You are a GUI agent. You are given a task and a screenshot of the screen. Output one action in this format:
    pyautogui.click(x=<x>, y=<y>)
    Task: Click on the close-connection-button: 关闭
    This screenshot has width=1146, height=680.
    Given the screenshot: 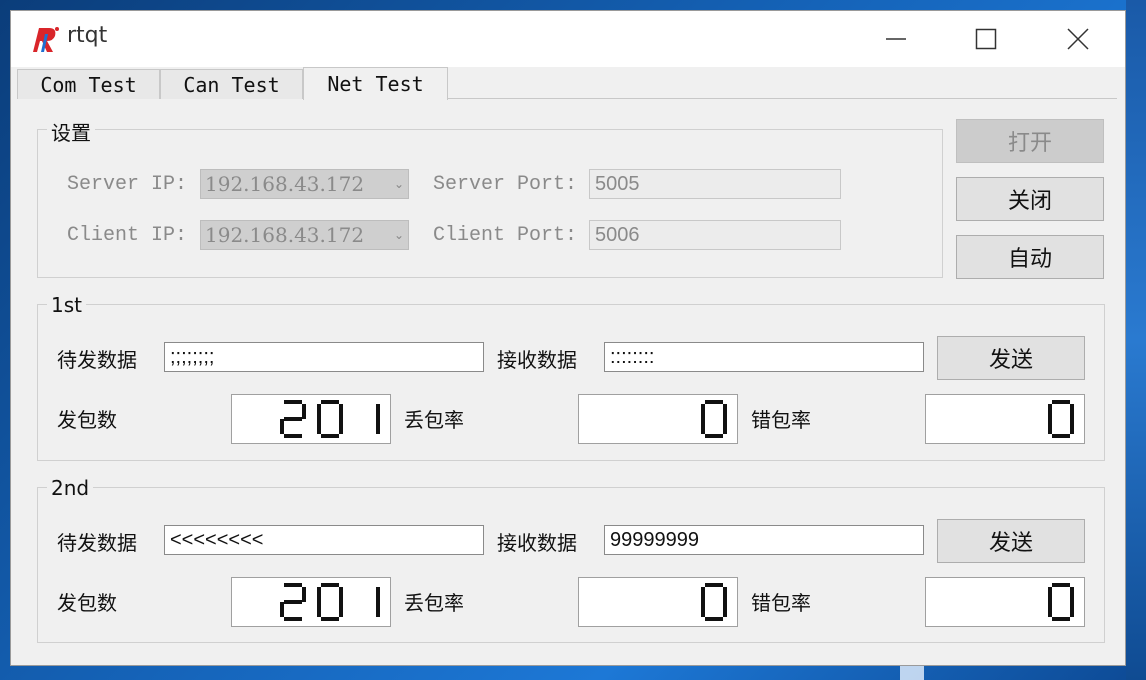 What is the action you would take?
    pyautogui.click(x=1030, y=199)
    